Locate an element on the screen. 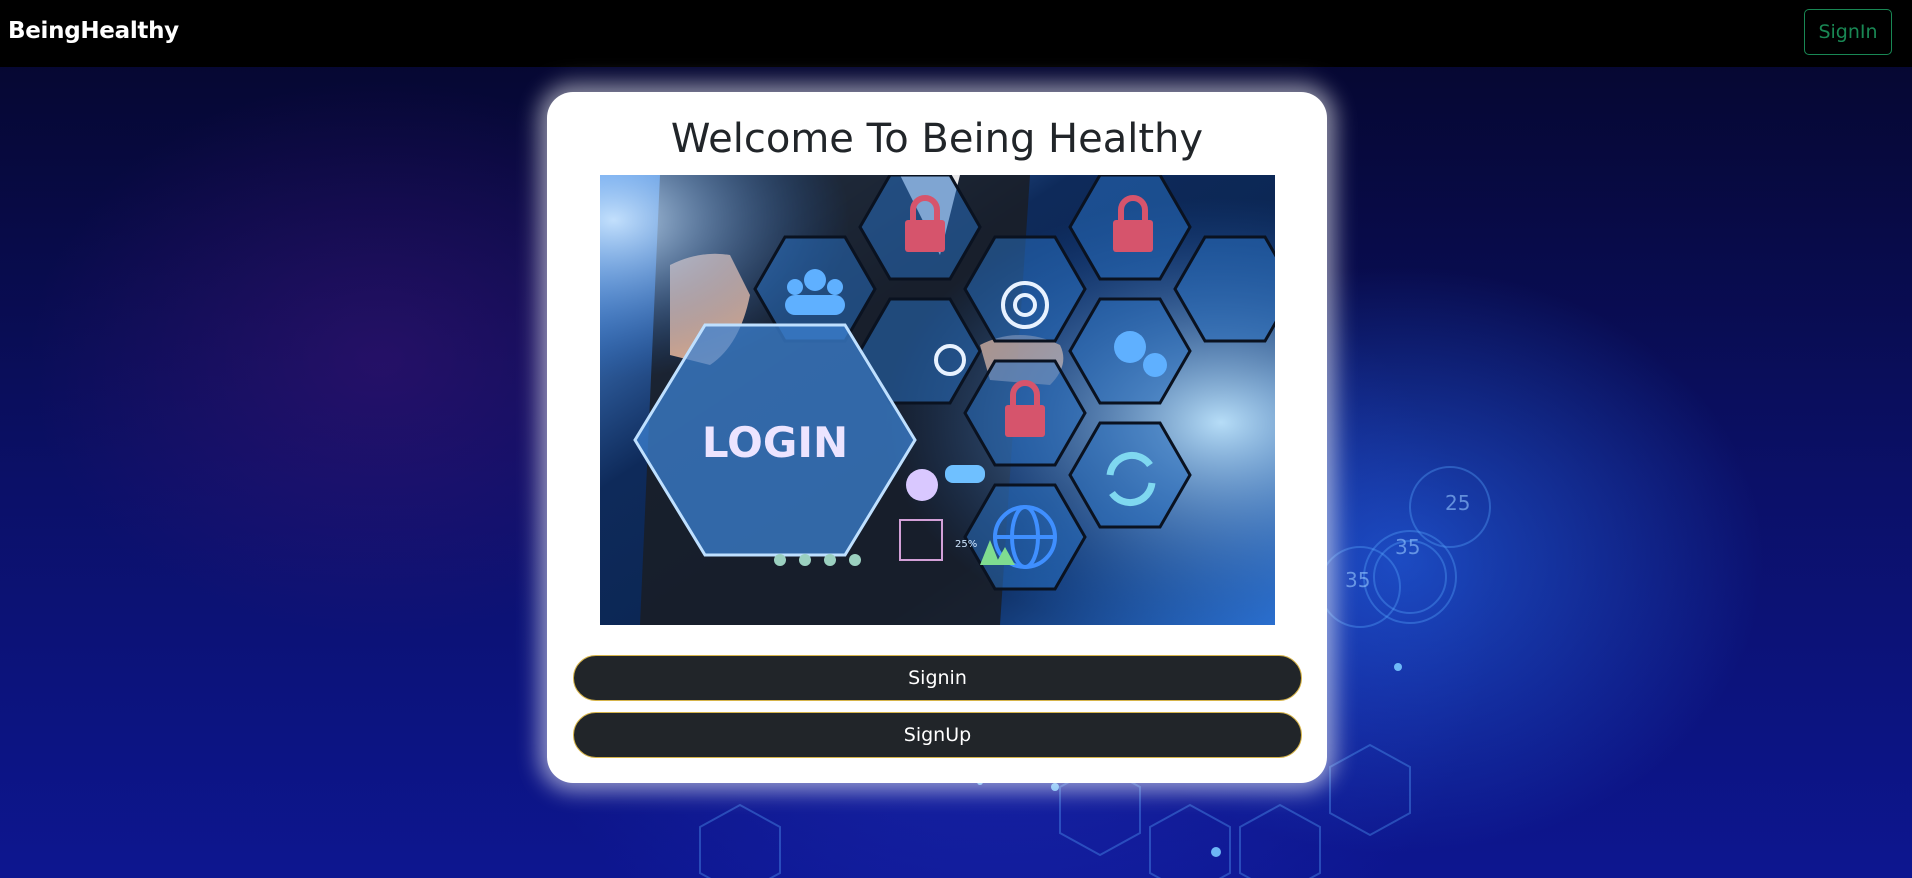 The height and width of the screenshot is (878, 1912). login-hero-text: LOGIN is located at coordinates (775, 442).